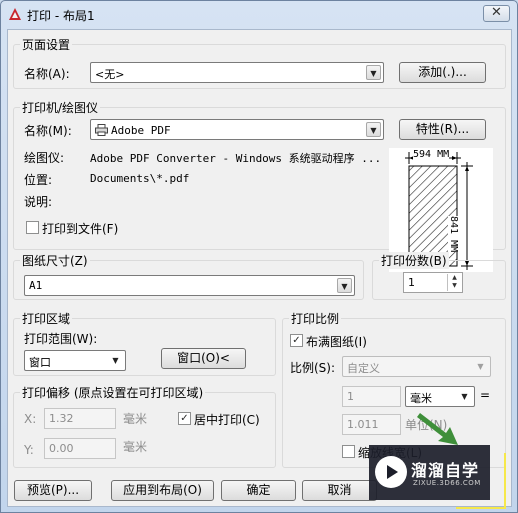  What do you see at coordinates (46, 318) in the screenshot?
I see `plot-area-title: 打印区域` at bounding box center [46, 318].